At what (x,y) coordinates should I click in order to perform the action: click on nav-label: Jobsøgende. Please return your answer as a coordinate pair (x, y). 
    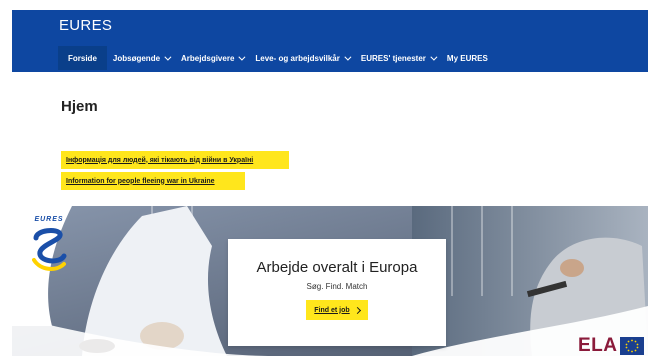
    Looking at the image, I should click on (136, 58).